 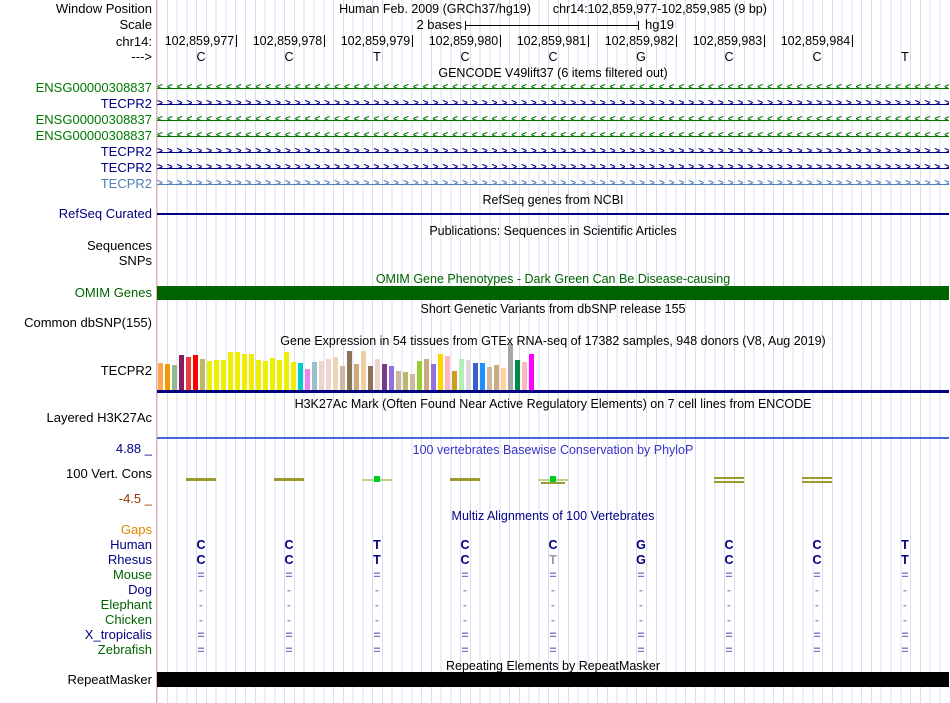 What do you see at coordinates (76, 650) in the screenshot?
I see `species-label: Zebrafish` at bounding box center [76, 650].